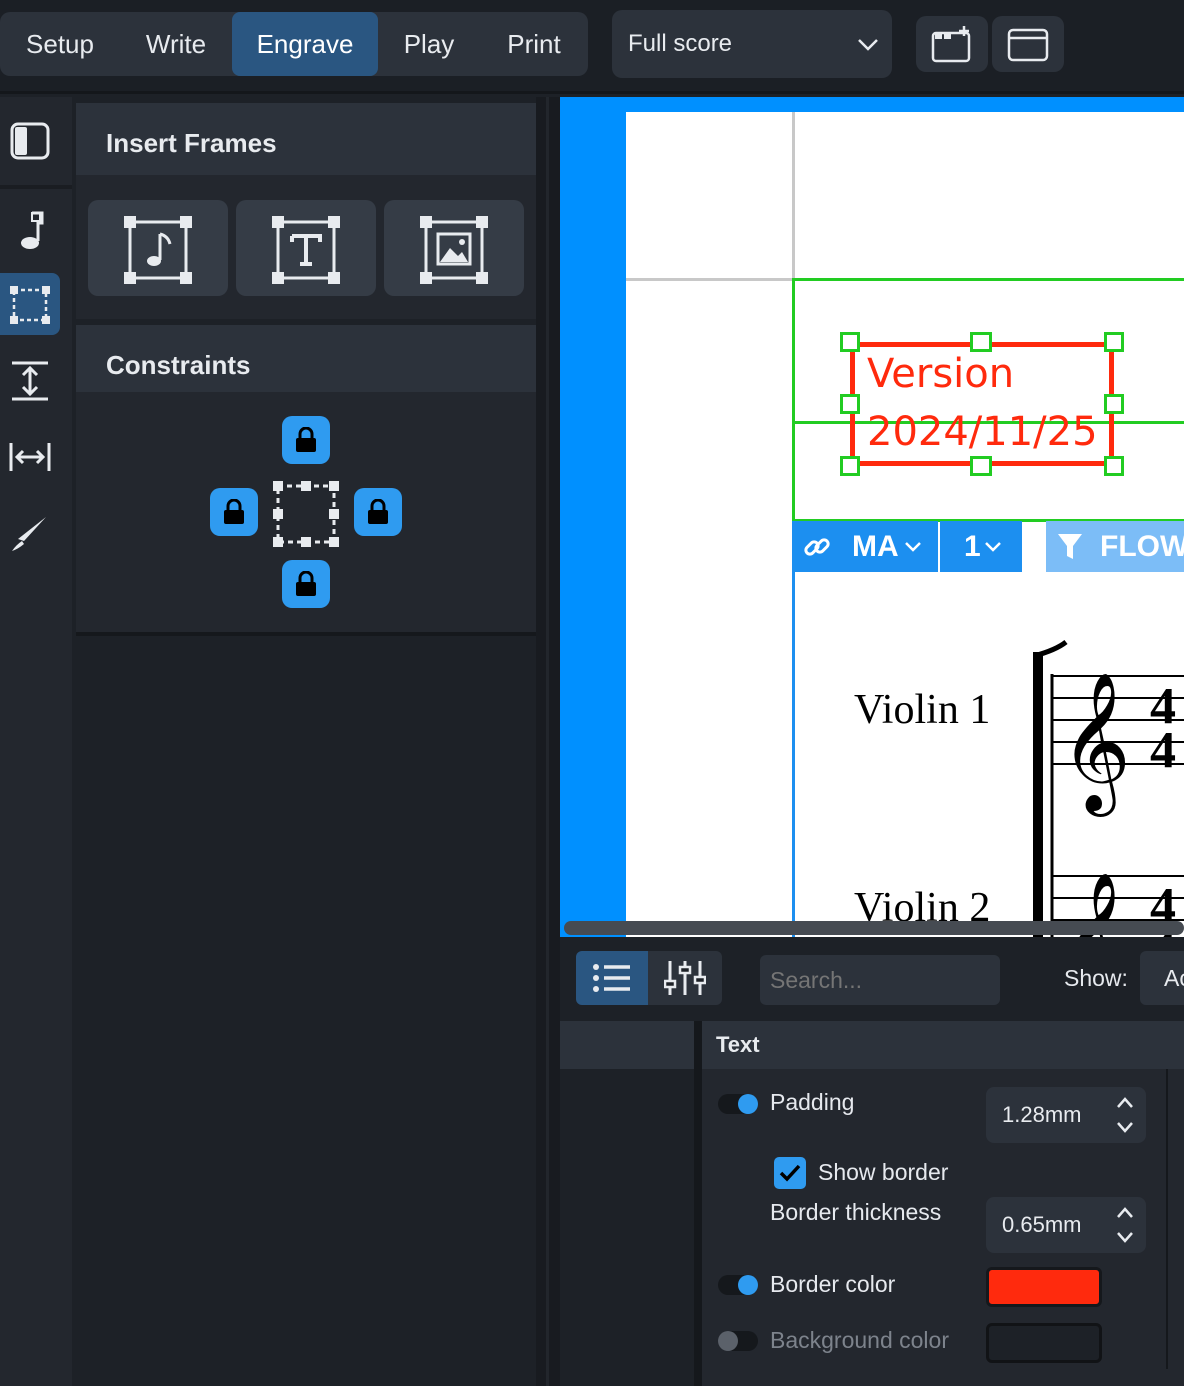 Image resolution: width=1184 pixels, height=1386 pixels. I want to click on frame-tool-icon, so click(30, 305).